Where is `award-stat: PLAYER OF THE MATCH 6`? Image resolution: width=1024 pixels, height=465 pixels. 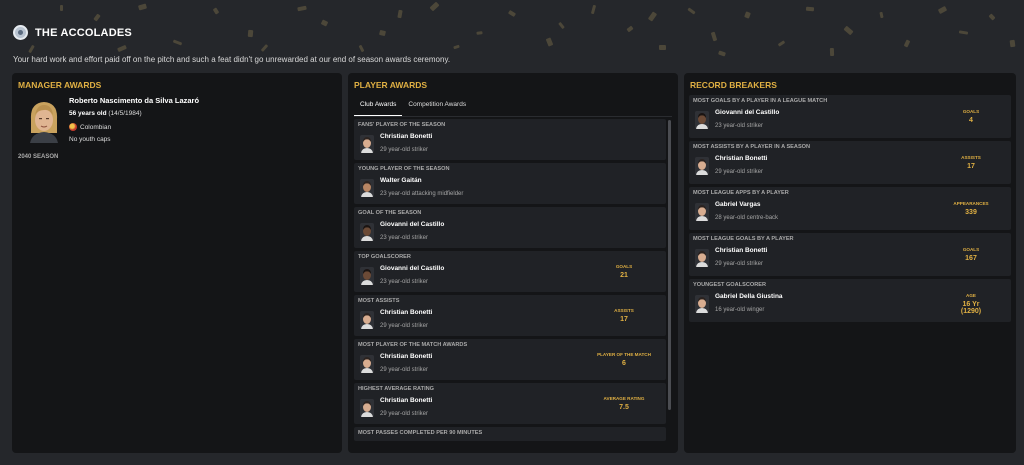
award-stat: PLAYER OF THE MATCH 6 is located at coordinates (624, 359).